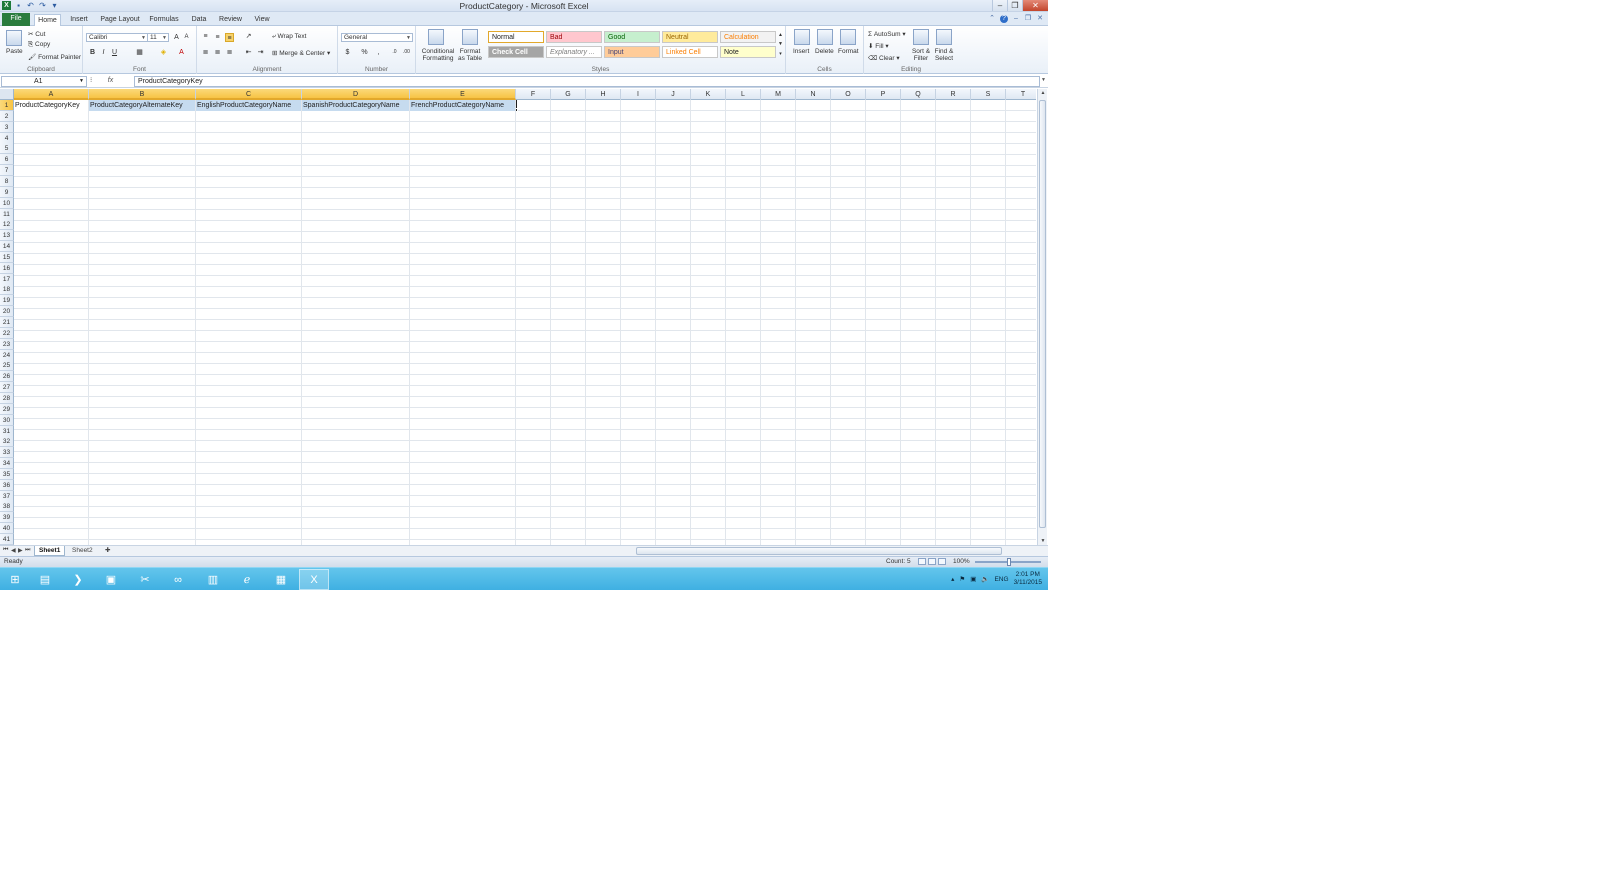  I want to click on vertical-scrollbar: ▲ ▼, so click(1042, 317).